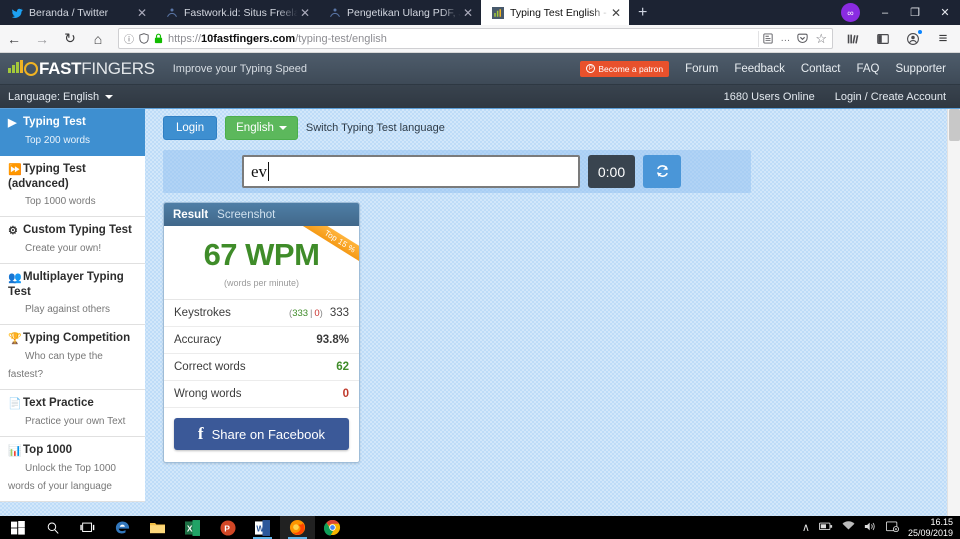 This screenshot has height=539, width=960. What do you see at coordinates (399, 12) in the screenshot?
I see `browser-tab: Pengetikan Ulang PDF, JPG Ke ✕` at bounding box center [399, 12].